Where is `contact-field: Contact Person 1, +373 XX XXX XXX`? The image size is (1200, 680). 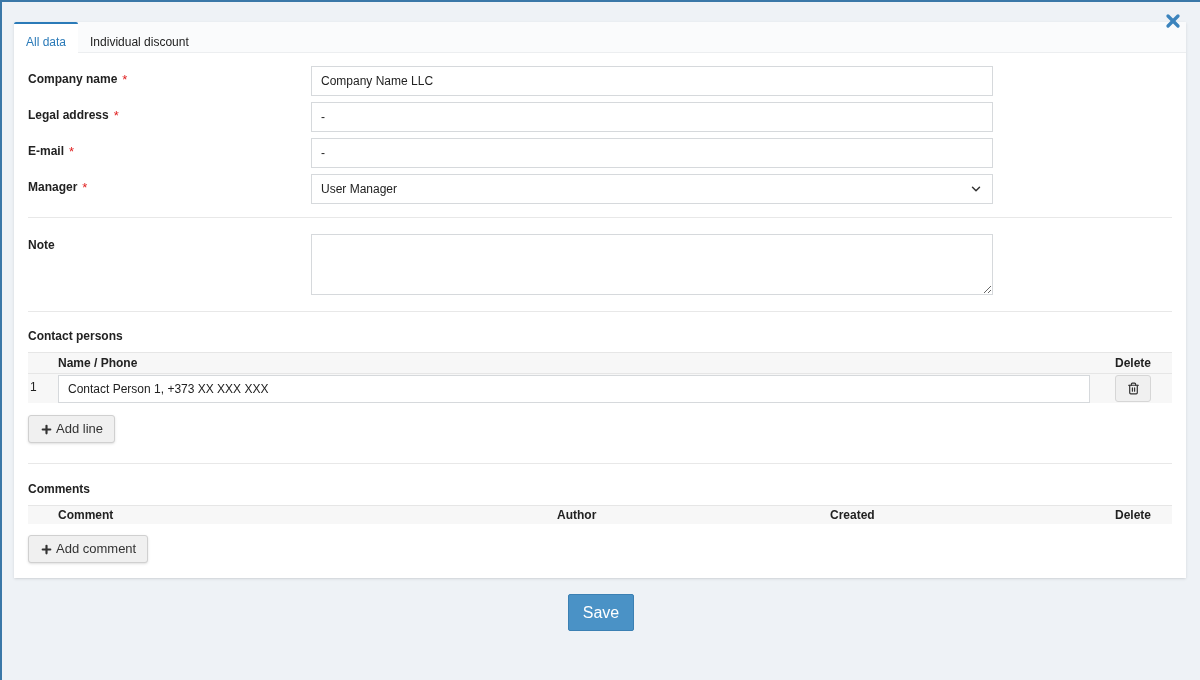 contact-field: Contact Person 1, +373 XX XXX XXX is located at coordinates (574, 388).